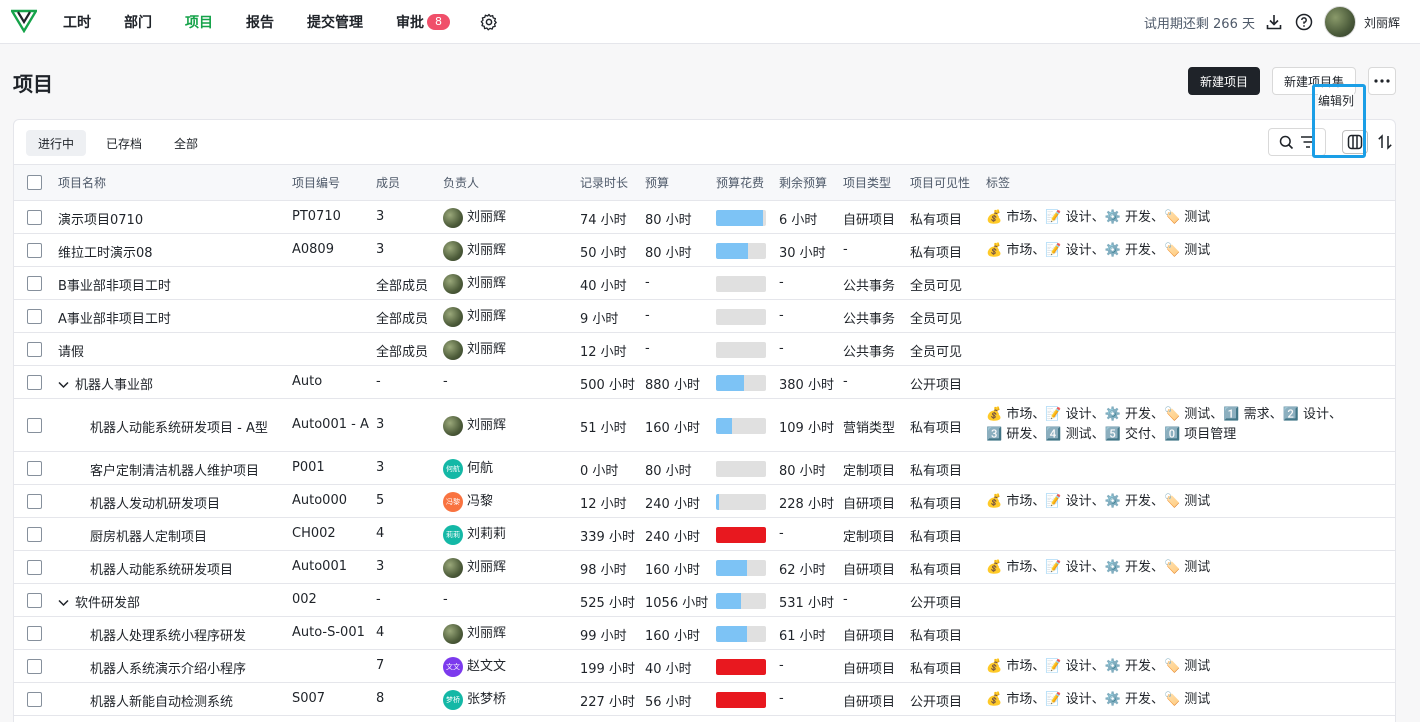 The height and width of the screenshot is (722, 1420). I want to click on budget-spend-bar, so click(741, 469).